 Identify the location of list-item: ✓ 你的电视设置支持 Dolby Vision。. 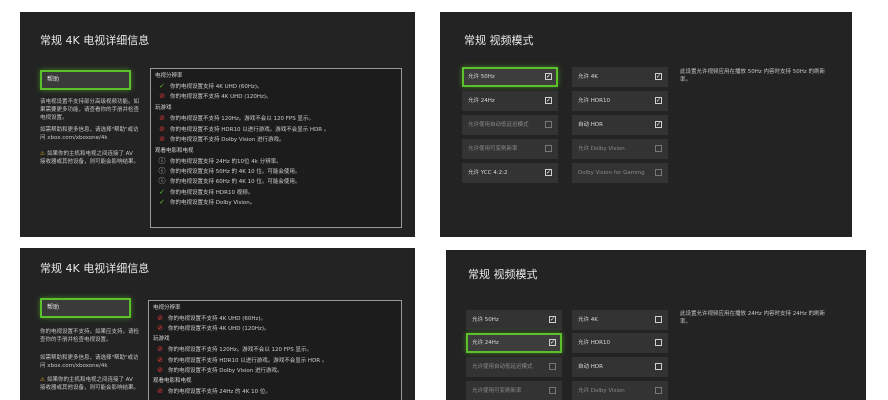
(279, 202).